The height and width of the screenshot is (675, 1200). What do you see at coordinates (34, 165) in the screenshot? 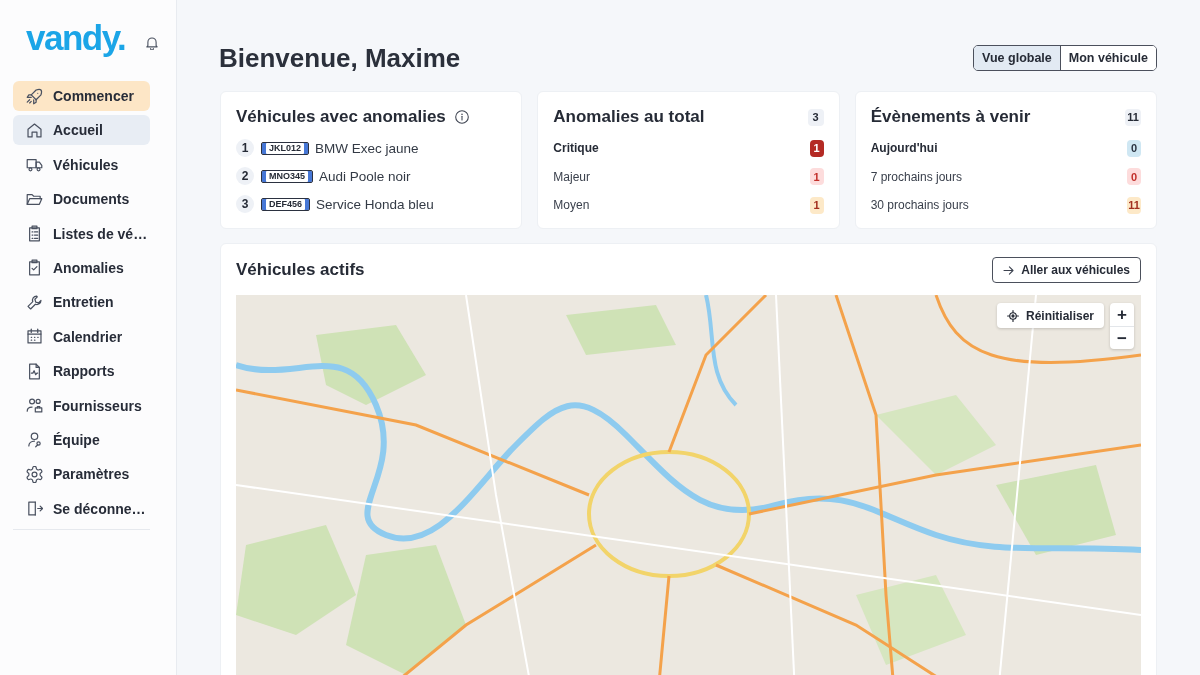
I see `truck-icon` at bounding box center [34, 165].